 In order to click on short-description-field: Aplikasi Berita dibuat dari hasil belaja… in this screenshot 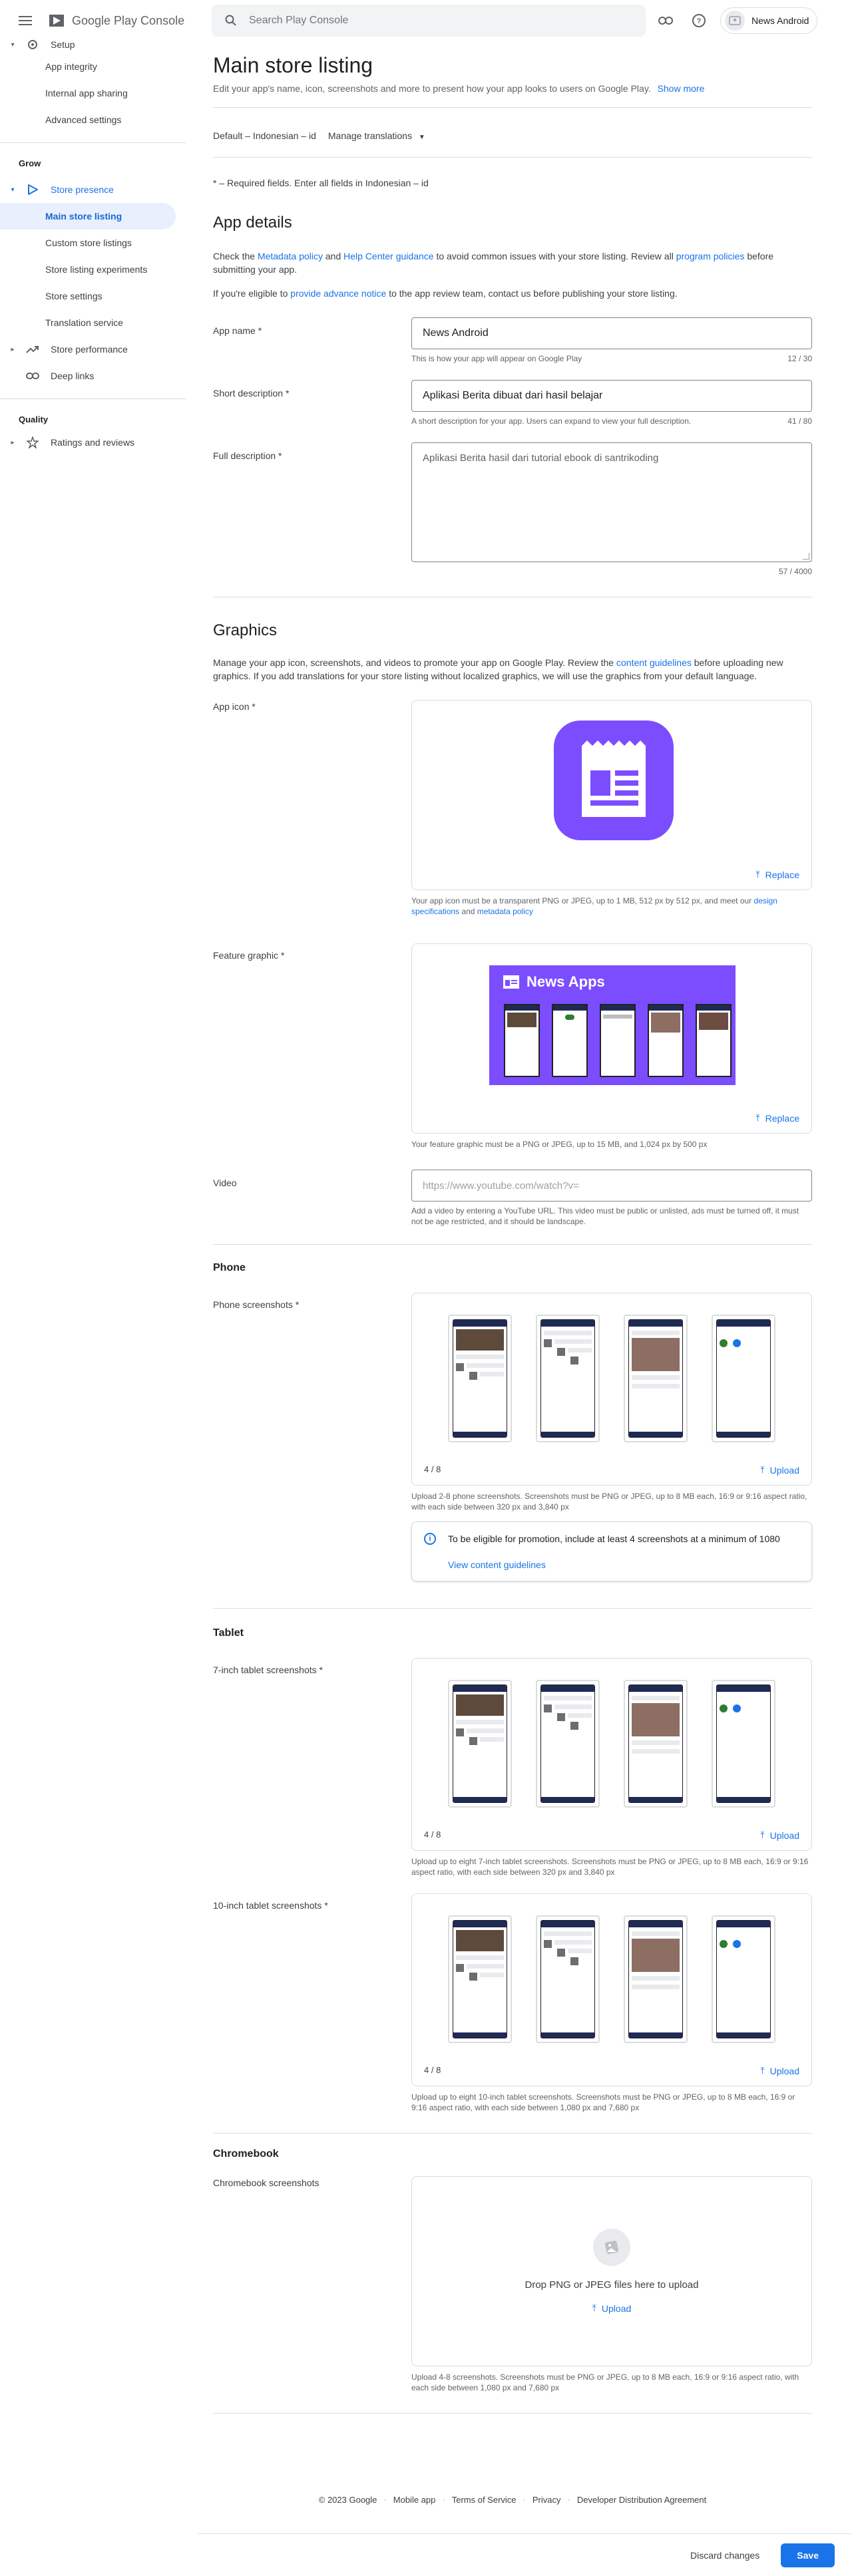, I will do `click(611, 396)`.